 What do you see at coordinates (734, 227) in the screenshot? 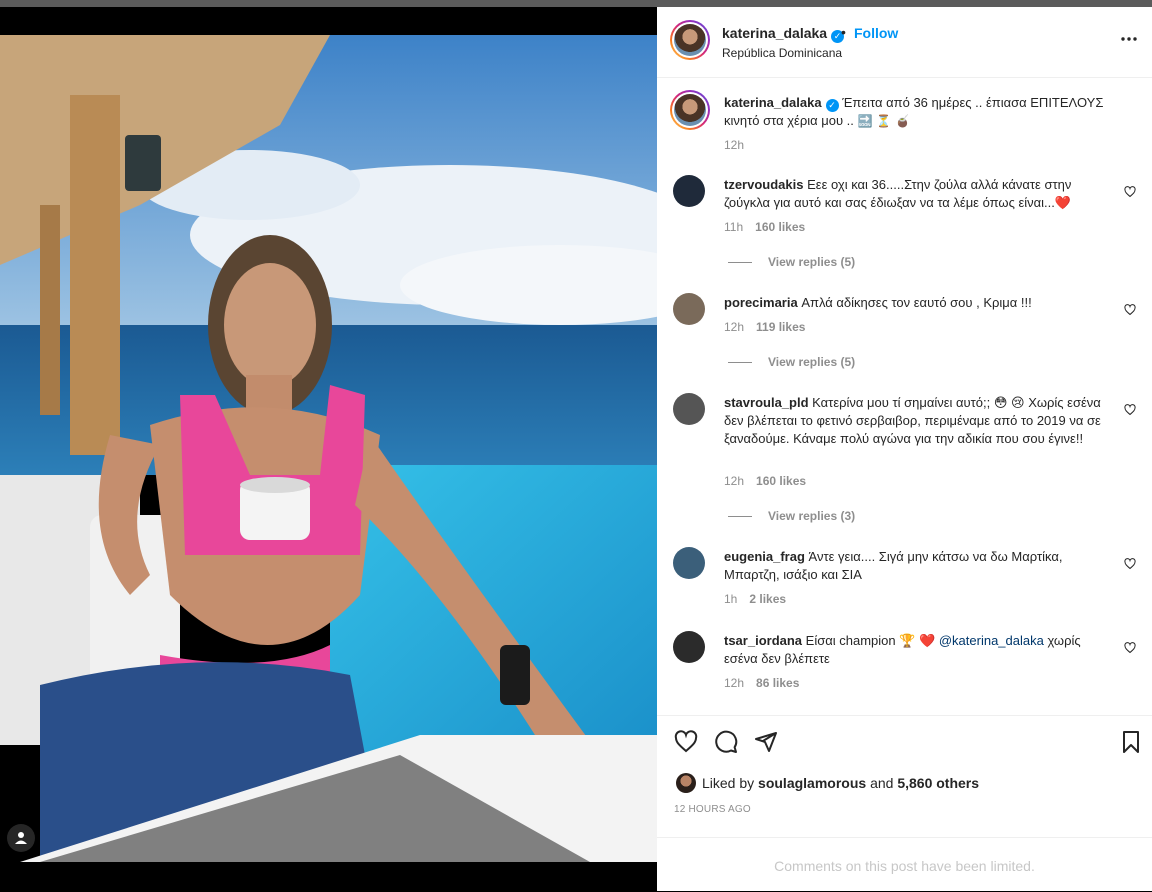
I see `comment-time: 11h` at bounding box center [734, 227].